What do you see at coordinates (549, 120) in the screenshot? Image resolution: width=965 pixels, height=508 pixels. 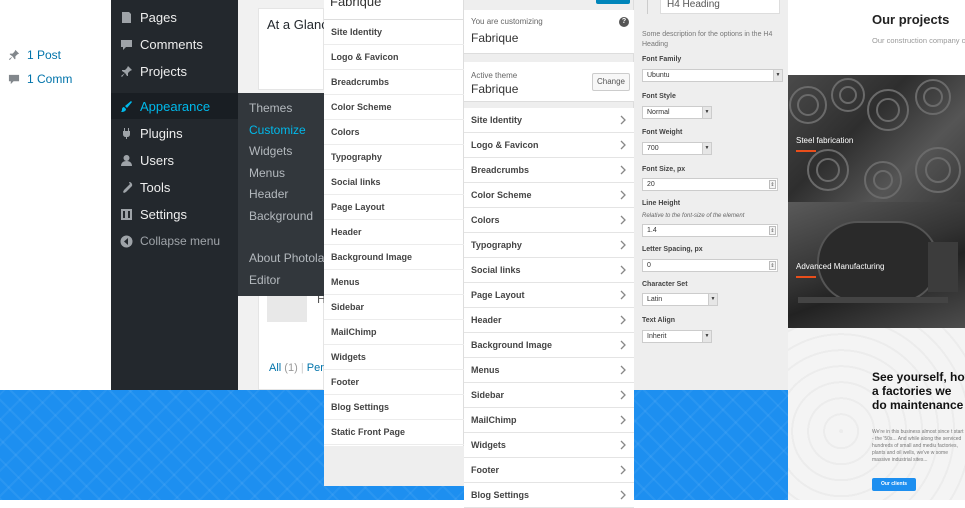 I see `customizer-section-item: Site Identity` at bounding box center [549, 120].